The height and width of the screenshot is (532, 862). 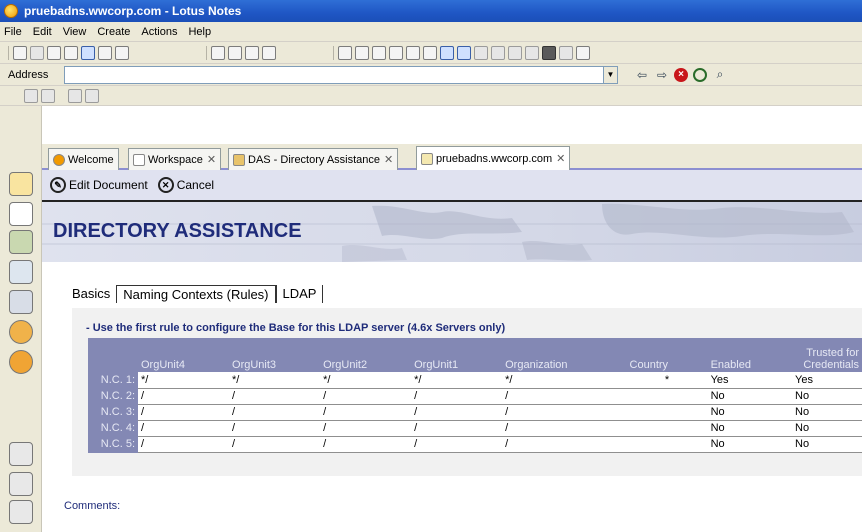 What do you see at coordinates (122, 52) in the screenshot?
I see `properties-icon` at bounding box center [122, 52].